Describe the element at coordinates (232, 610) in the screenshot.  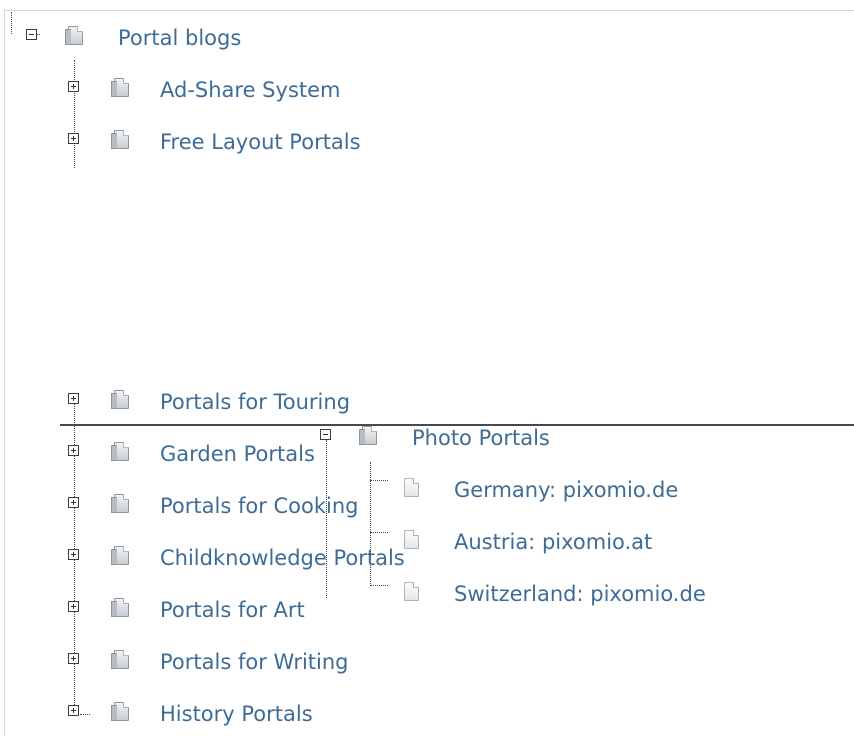
I see `tree-node-label: Portals for Art` at that location.